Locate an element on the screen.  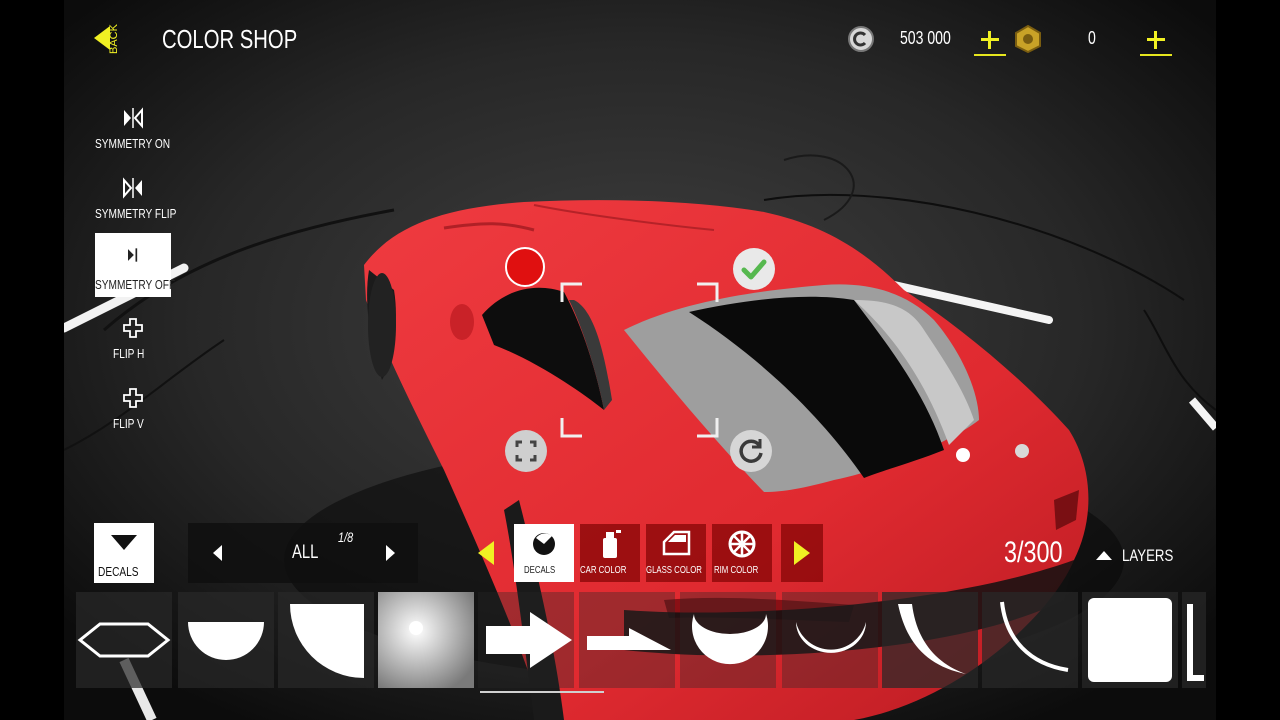
prev-page-button is located at coordinates (217, 553).